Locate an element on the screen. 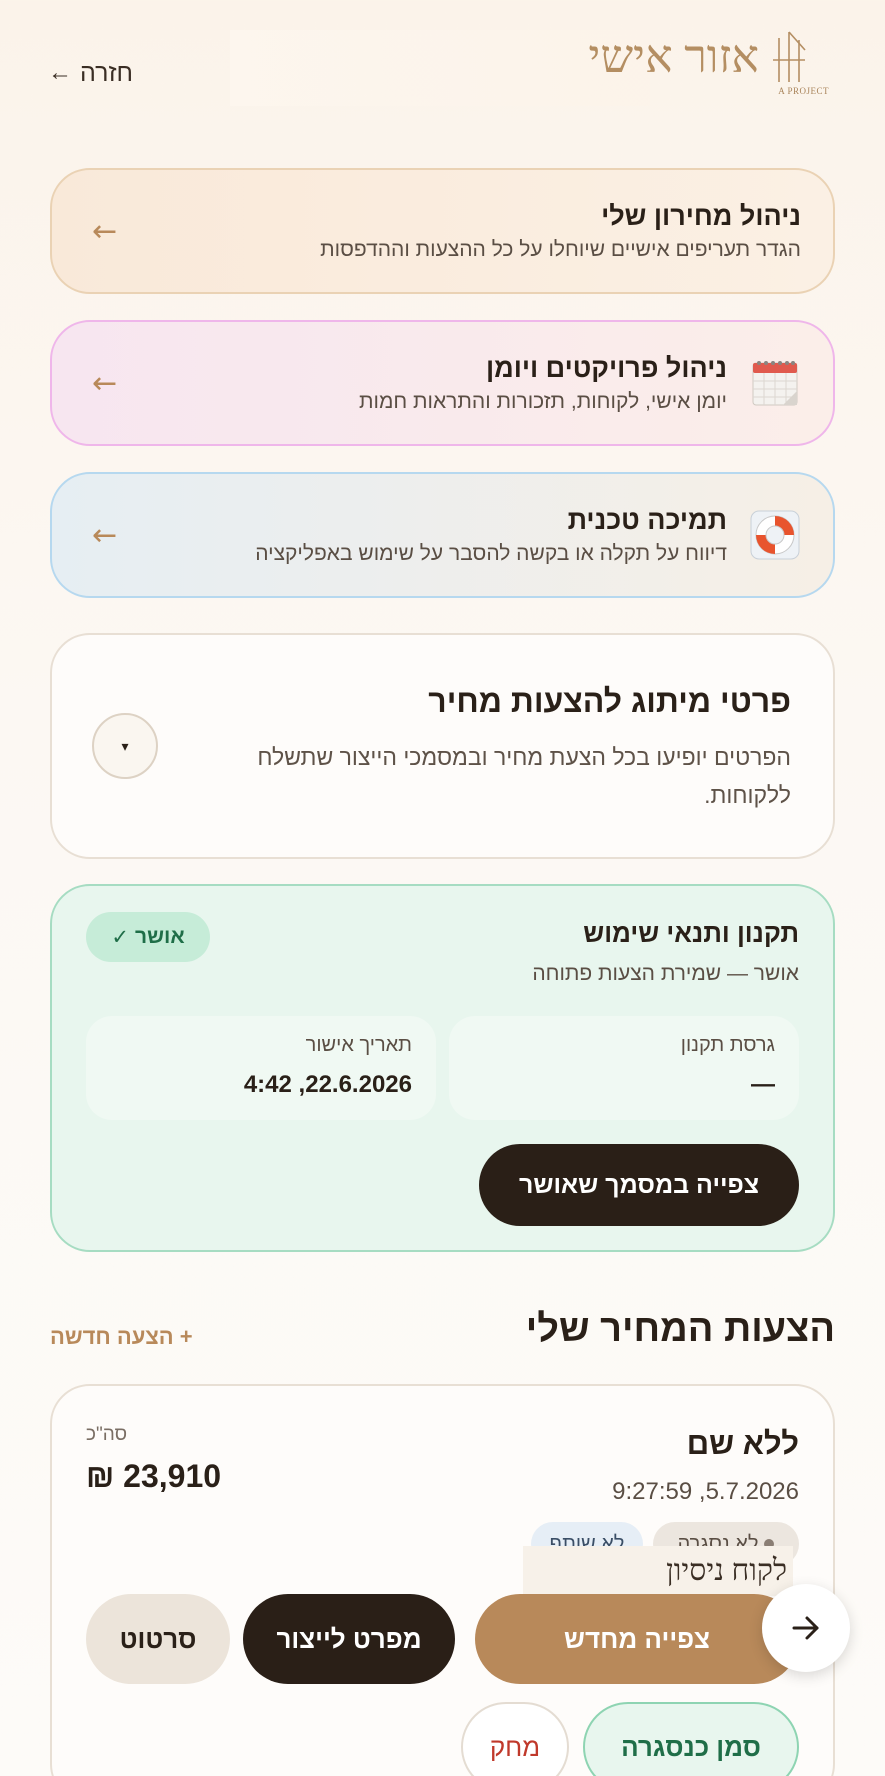 This screenshot has height=1776, width=885. menu-desc: יומן אישי, לקוחות, תזכורות והתראות חמות is located at coordinates (542, 401).